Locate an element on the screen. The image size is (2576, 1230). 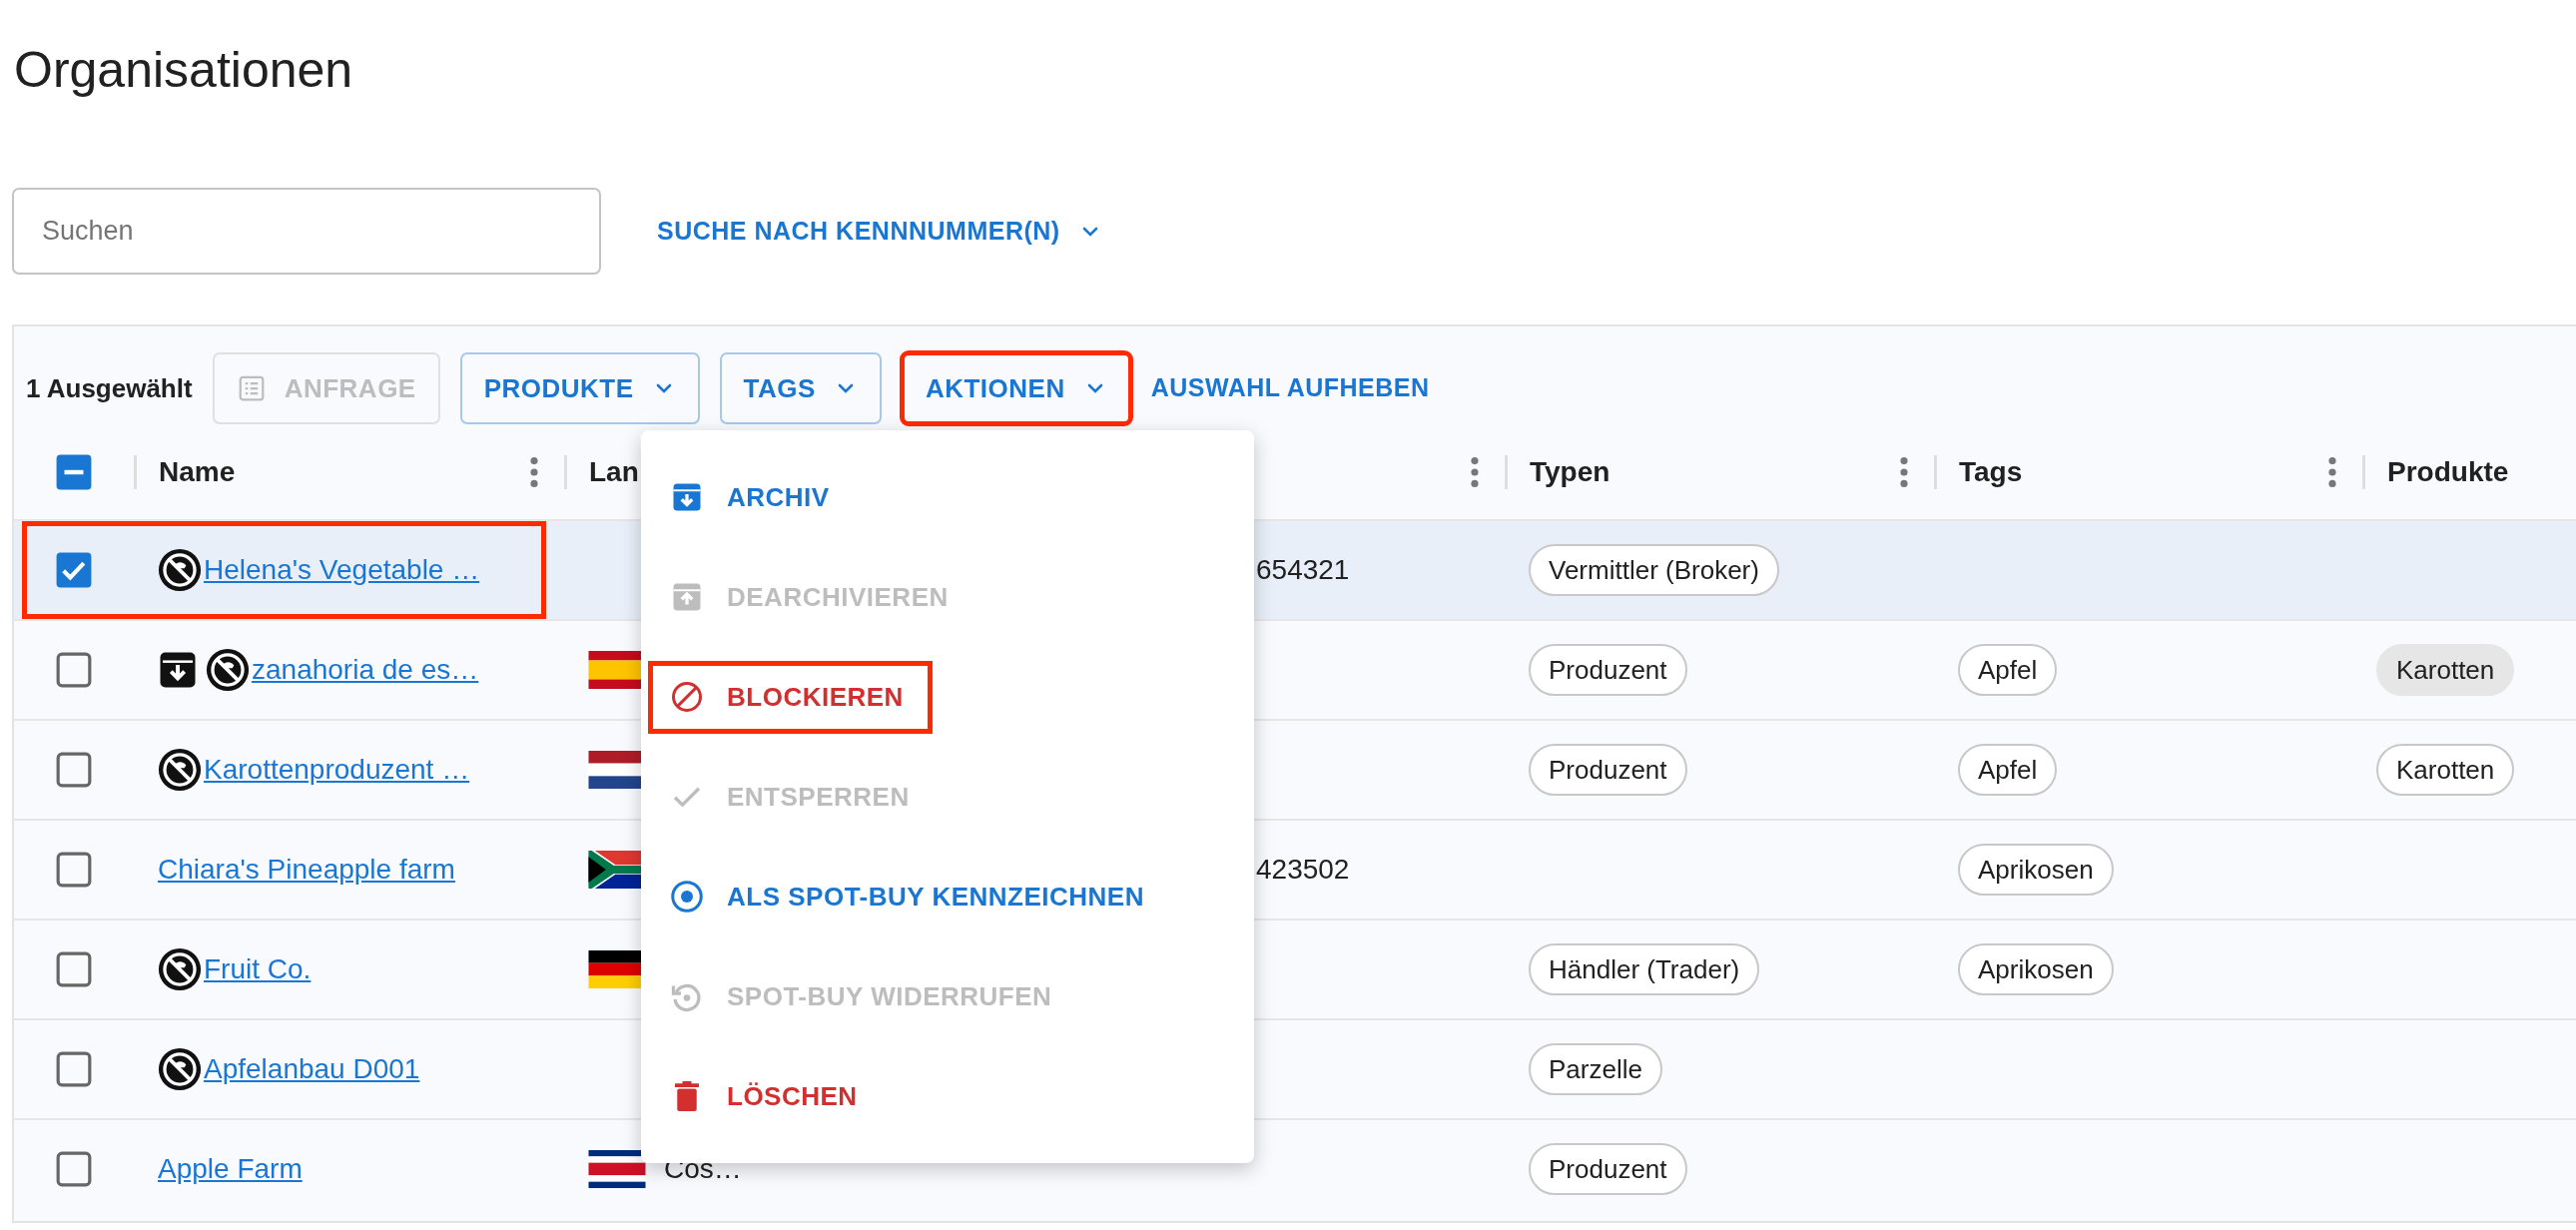
id-number: 423502 is located at coordinates (1303, 870).